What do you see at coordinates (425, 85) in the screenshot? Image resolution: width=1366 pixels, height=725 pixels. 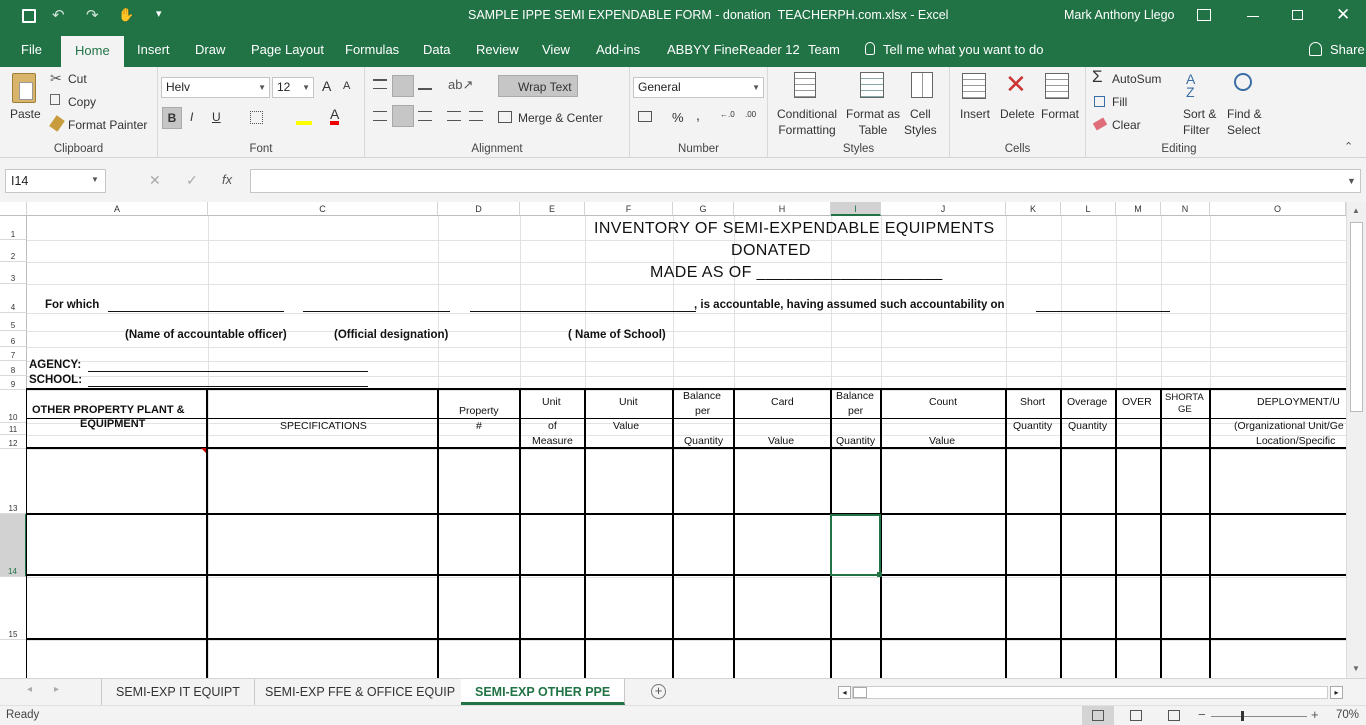 I see `bottom-align-icon` at bounding box center [425, 85].